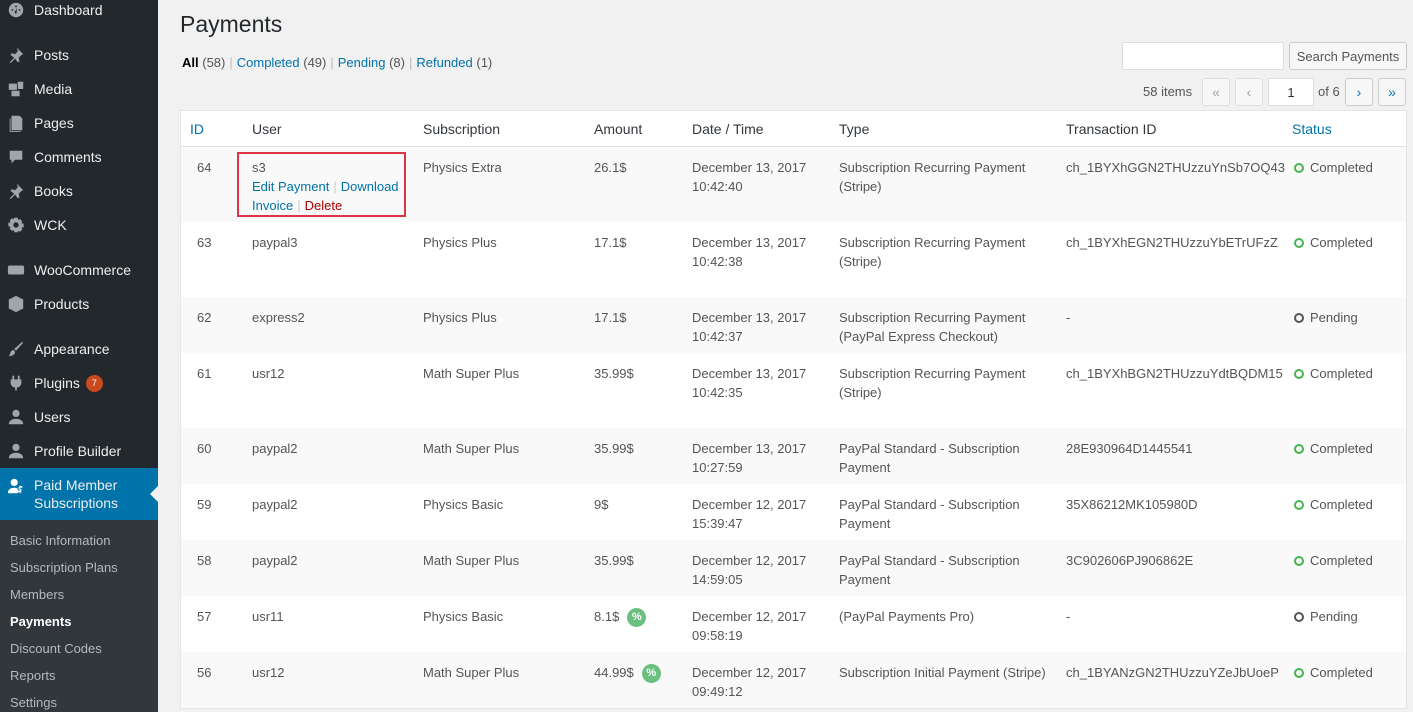 The height and width of the screenshot is (712, 1413). Describe the element at coordinates (56, 648) in the screenshot. I see `submenu-item-discount-codes: Discount Codes` at that location.